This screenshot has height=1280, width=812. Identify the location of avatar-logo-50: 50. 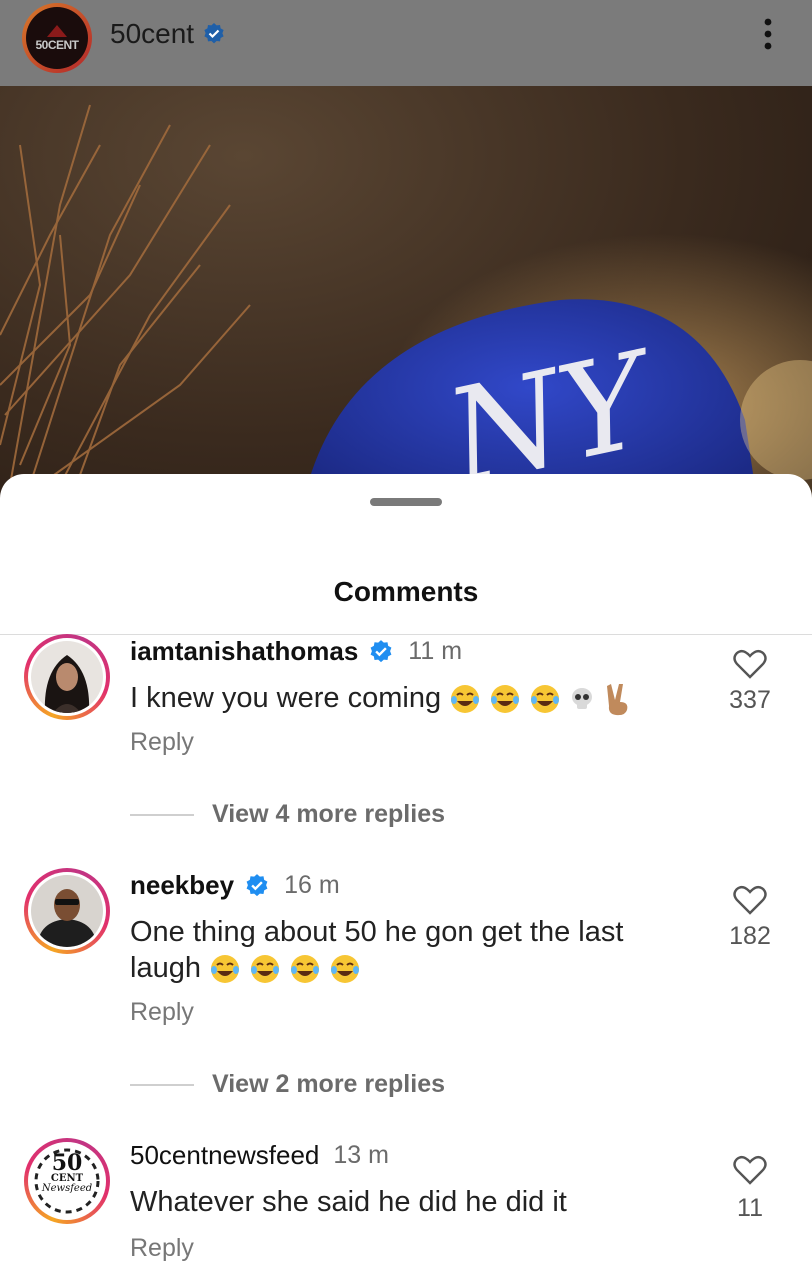
(67, 1163).